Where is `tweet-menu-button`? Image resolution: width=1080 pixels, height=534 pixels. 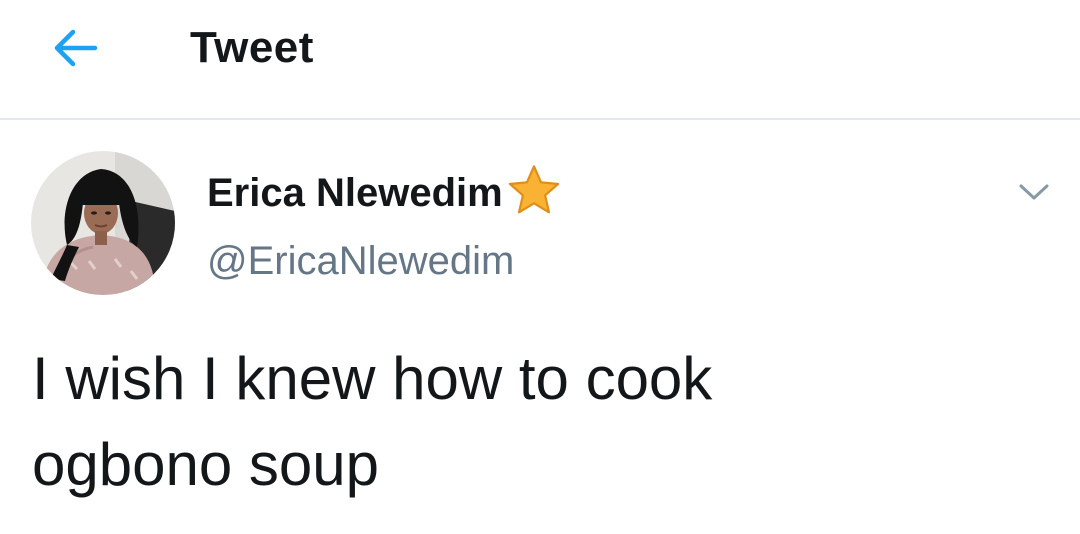
tweet-menu-button is located at coordinates (1034, 192).